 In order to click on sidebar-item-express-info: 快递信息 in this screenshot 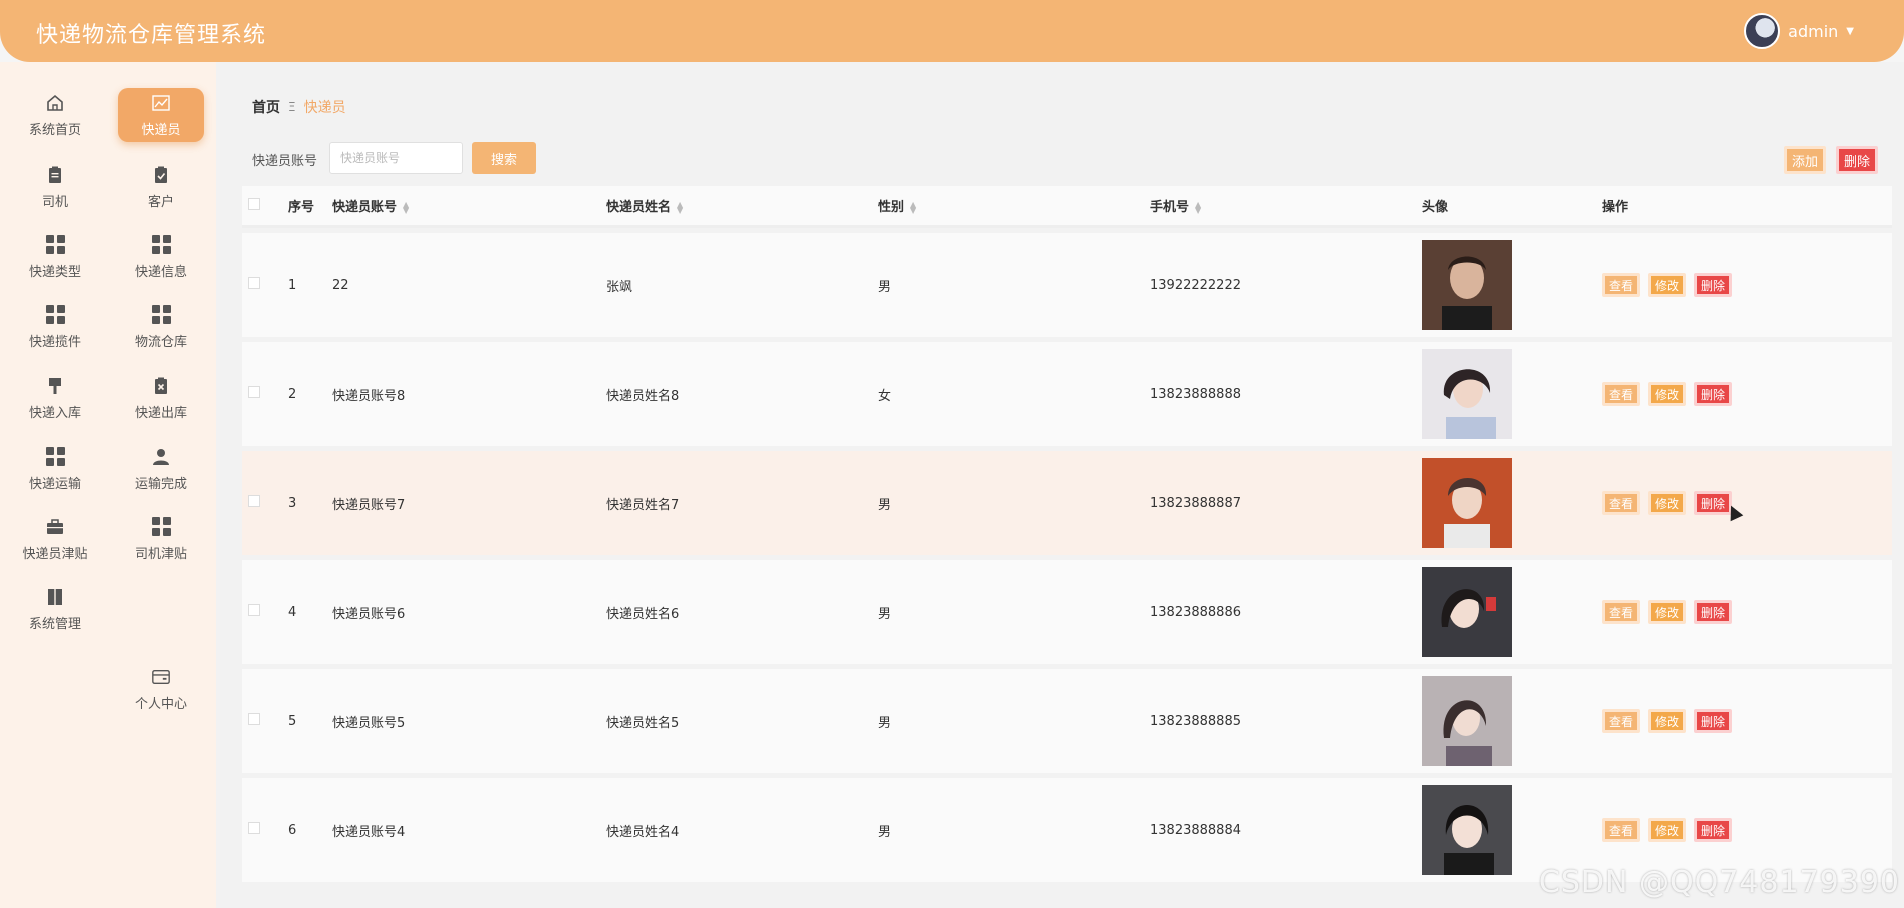, I will do `click(161, 257)`.